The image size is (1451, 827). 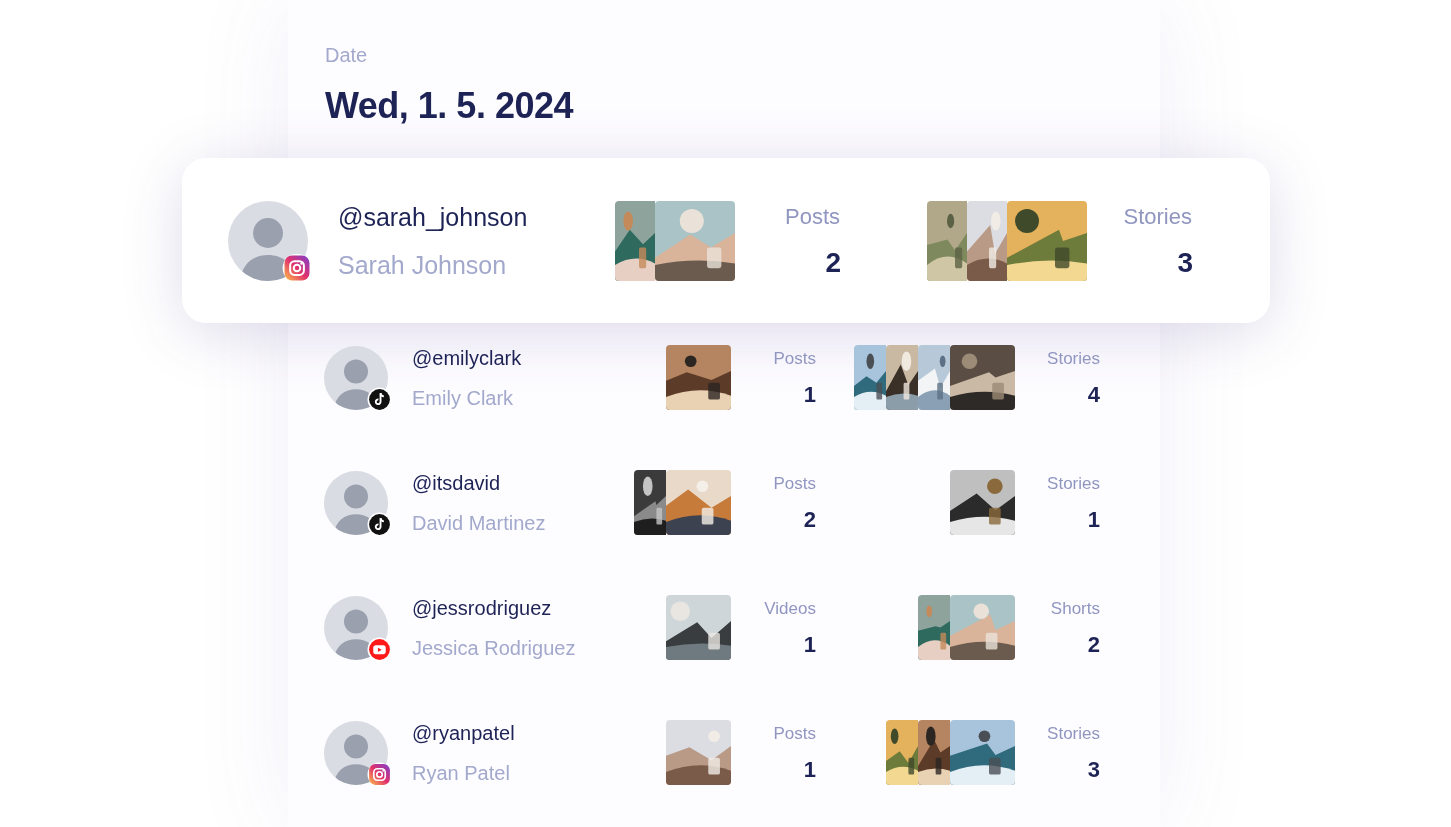 What do you see at coordinates (1075, 608) in the screenshot?
I see `media-type-label: Shorts` at bounding box center [1075, 608].